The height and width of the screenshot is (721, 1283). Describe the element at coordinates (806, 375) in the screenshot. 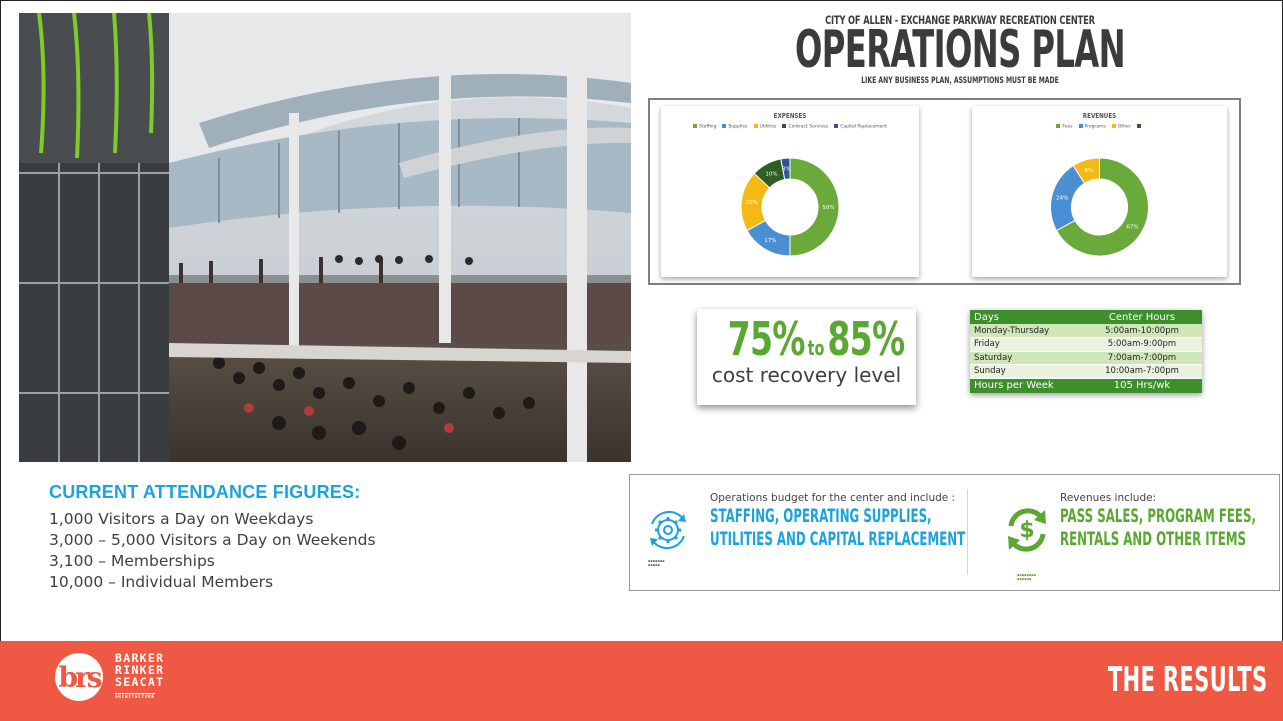

I see `recovery-caption: cost recovery level` at that location.